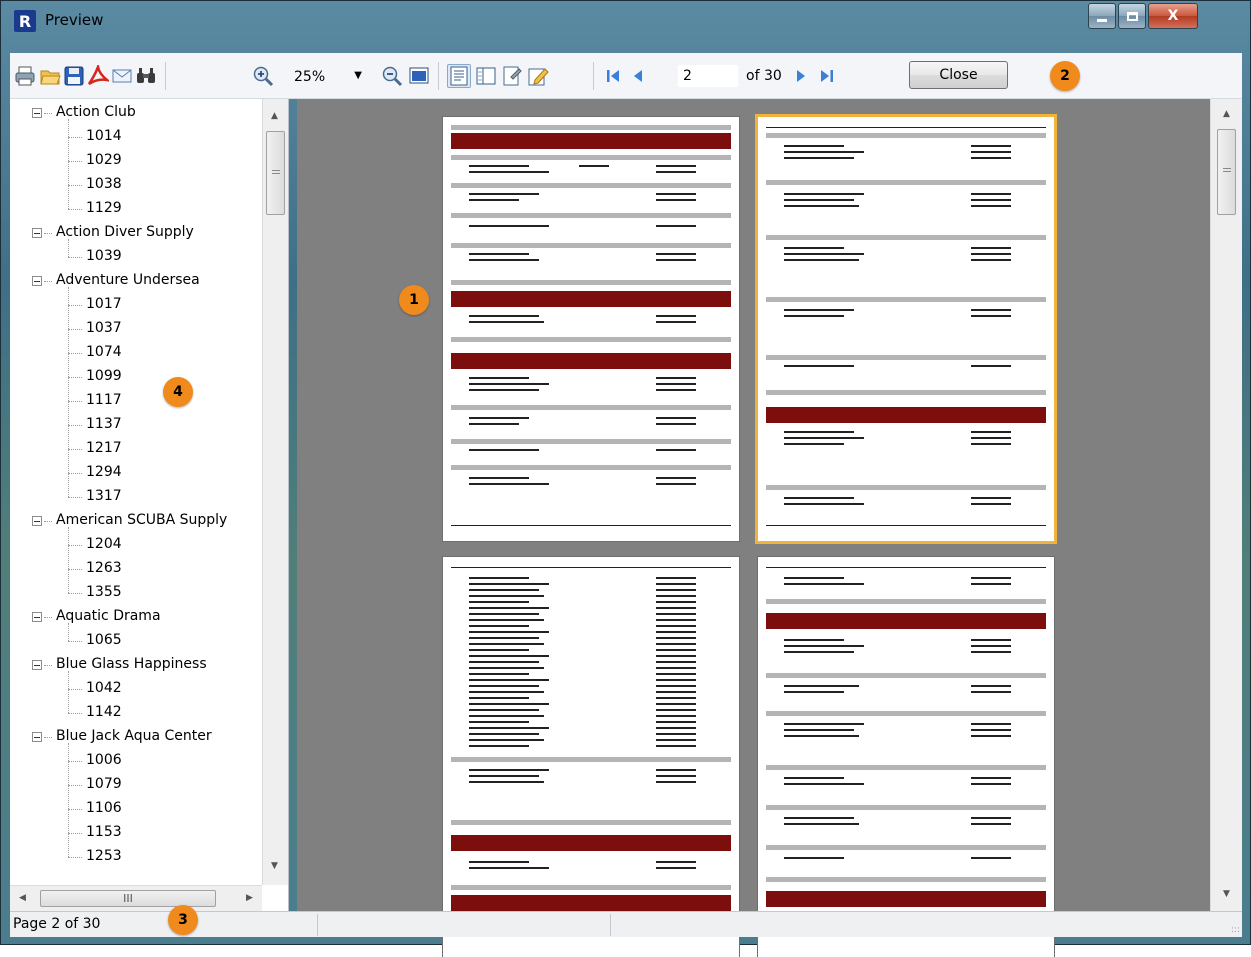 Image resolution: width=1251 pixels, height=957 pixels. What do you see at coordinates (136, 785) in the screenshot?
I see `tree-item: 1079` at bounding box center [136, 785].